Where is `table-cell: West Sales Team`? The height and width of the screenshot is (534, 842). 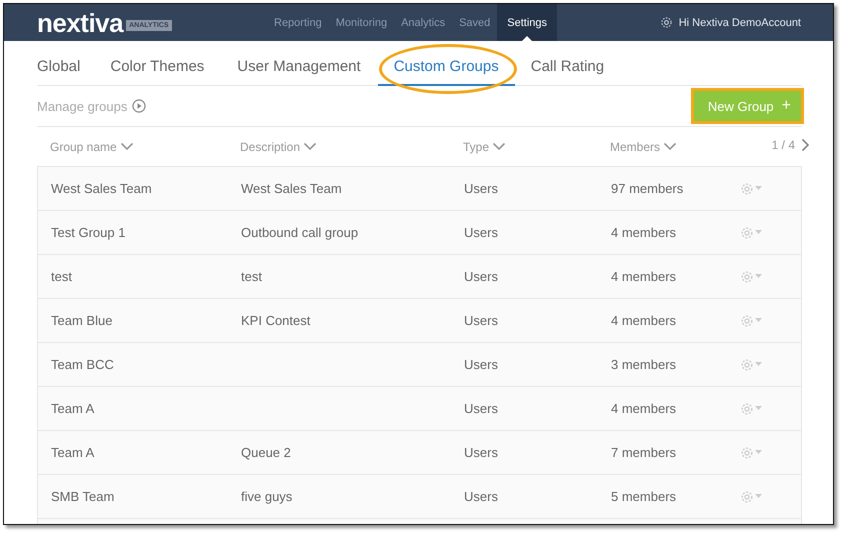
table-cell: West Sales Team is located at coordinates (291, 188).